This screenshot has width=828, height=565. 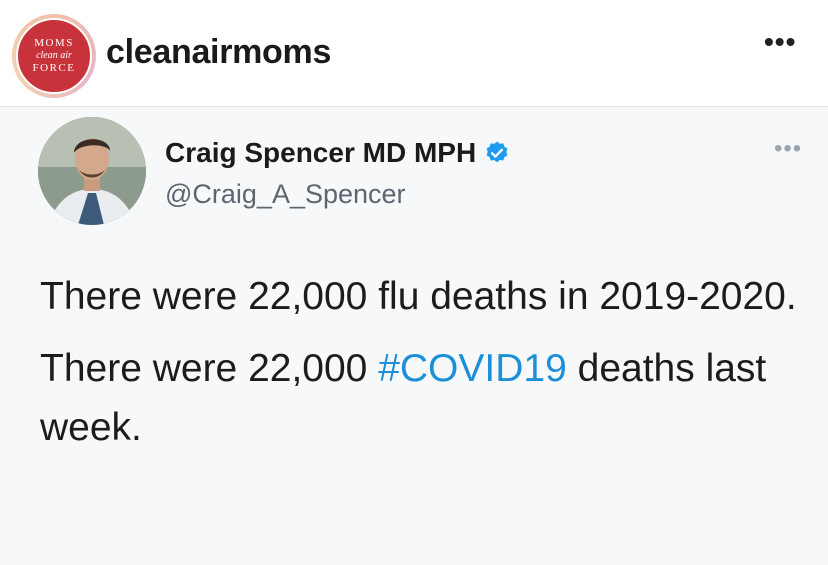 I want to click on more-options-icon: •••, so click(x=780, y=42).